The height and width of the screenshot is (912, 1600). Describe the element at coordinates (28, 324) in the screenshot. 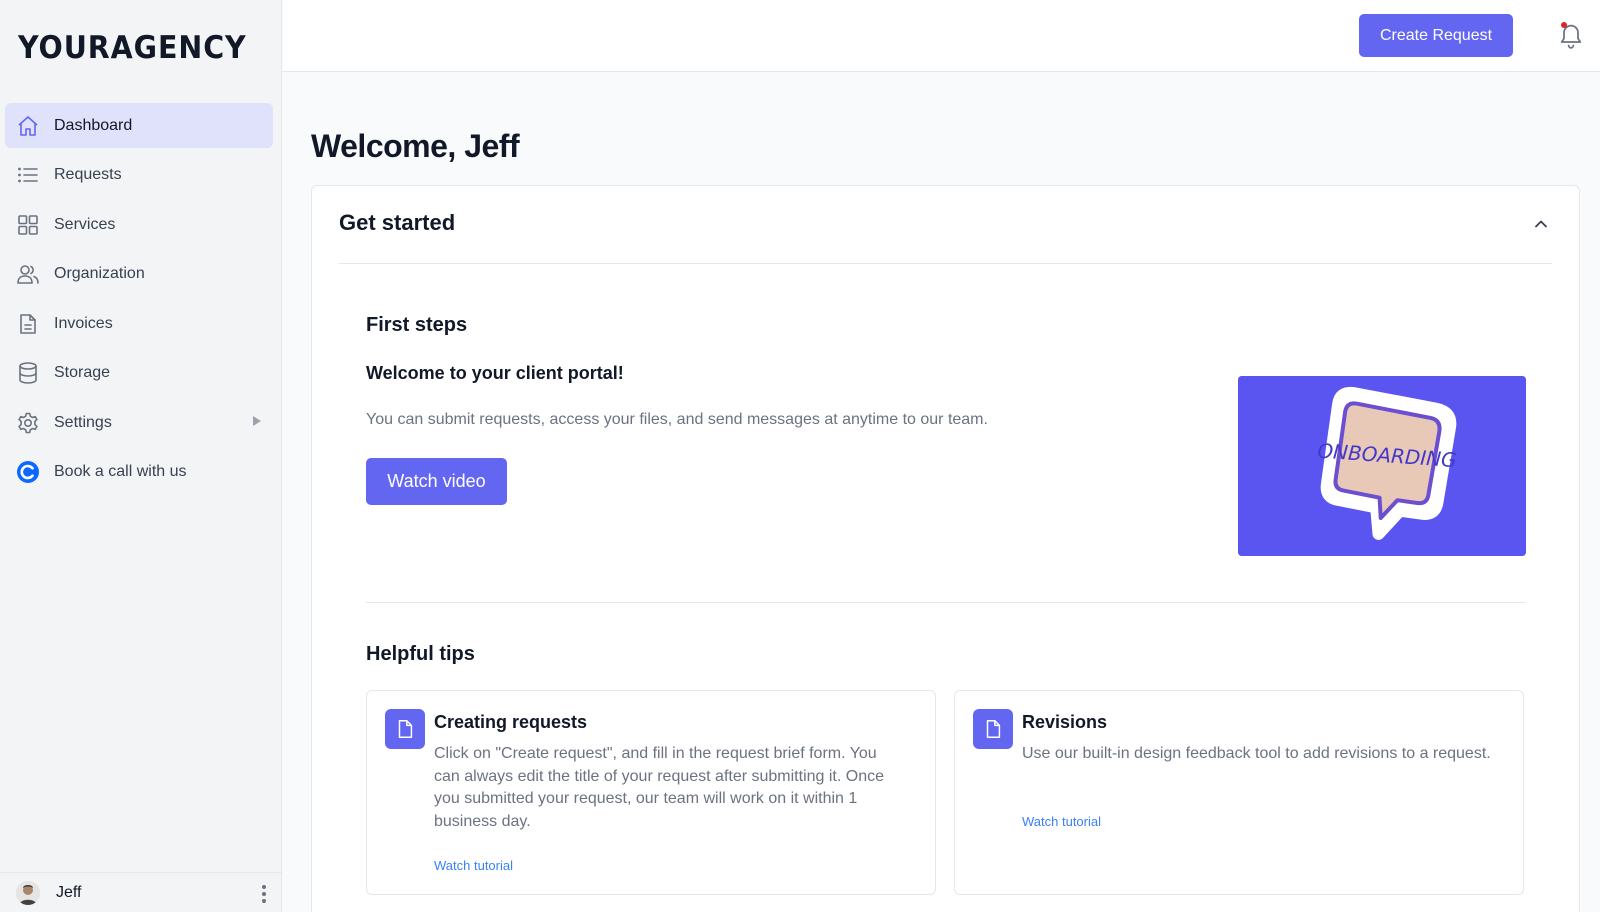

I see `document-icon` at that location.